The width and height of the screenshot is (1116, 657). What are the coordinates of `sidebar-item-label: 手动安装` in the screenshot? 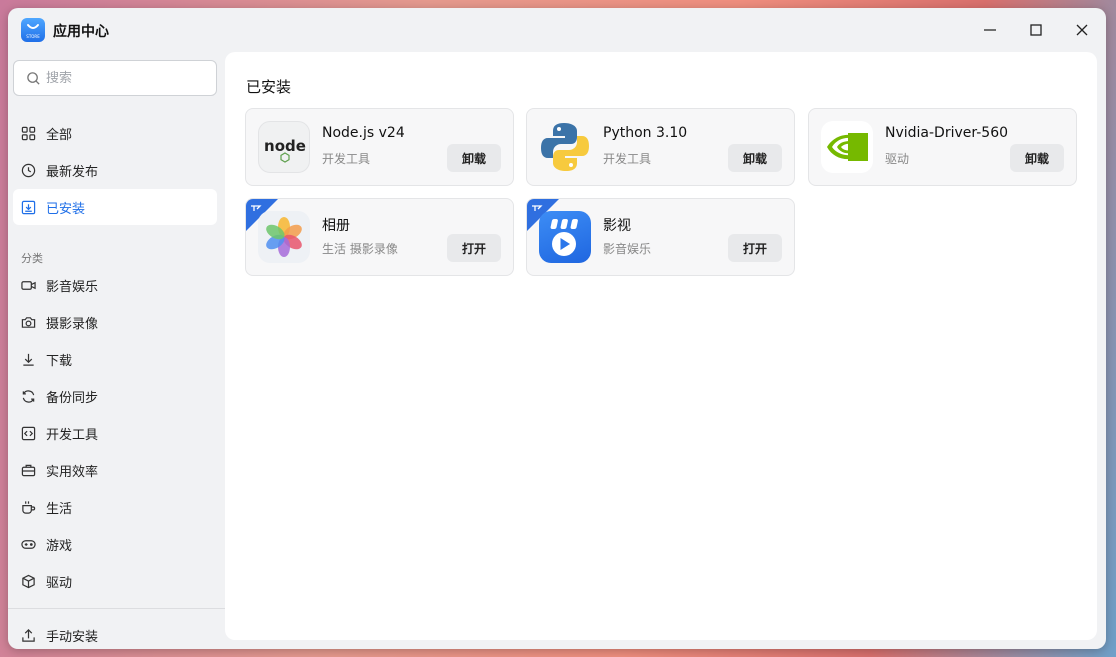 It's located at (72, 637).